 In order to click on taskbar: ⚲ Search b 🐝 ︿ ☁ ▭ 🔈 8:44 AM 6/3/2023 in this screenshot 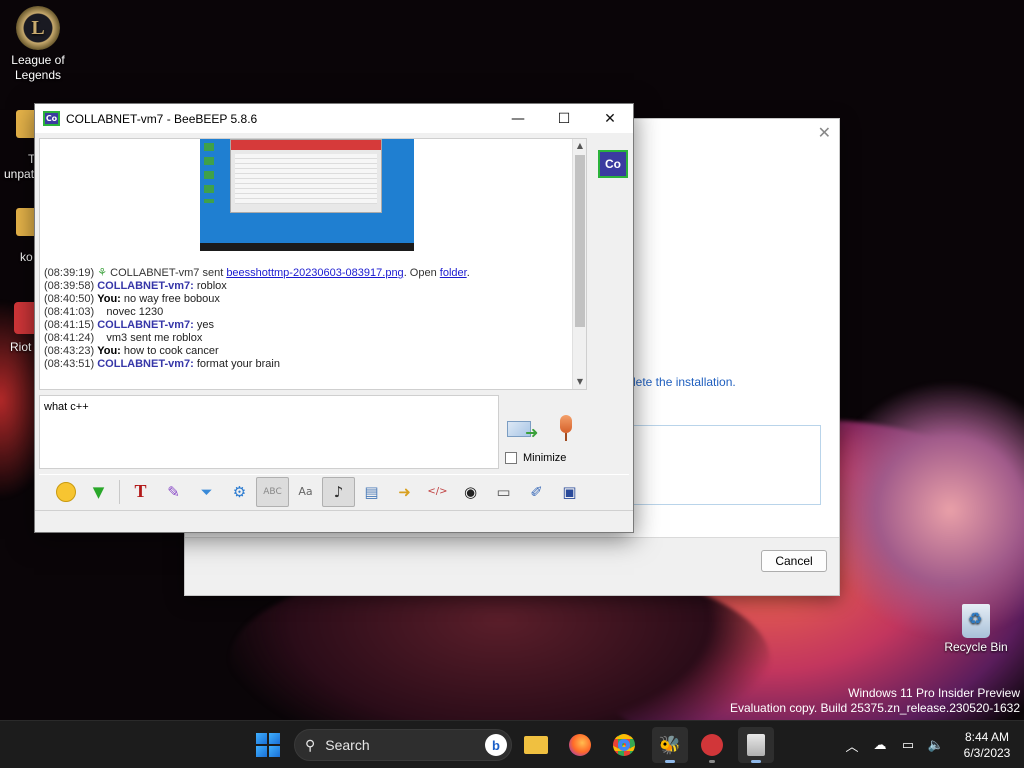, I will do `click(512, 744)`.